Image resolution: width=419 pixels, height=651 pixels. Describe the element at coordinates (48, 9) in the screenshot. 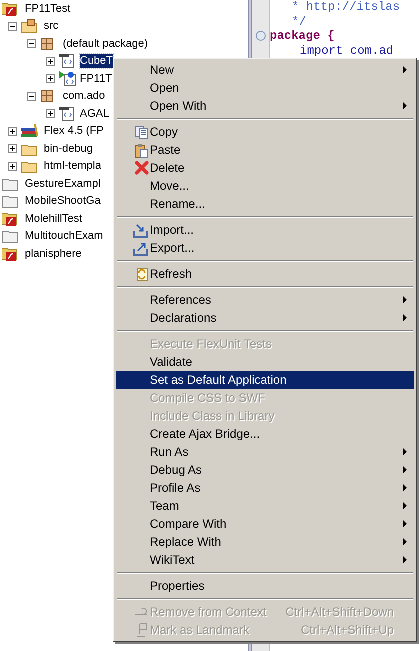

I see `tree-item: FP11Test` at that location.